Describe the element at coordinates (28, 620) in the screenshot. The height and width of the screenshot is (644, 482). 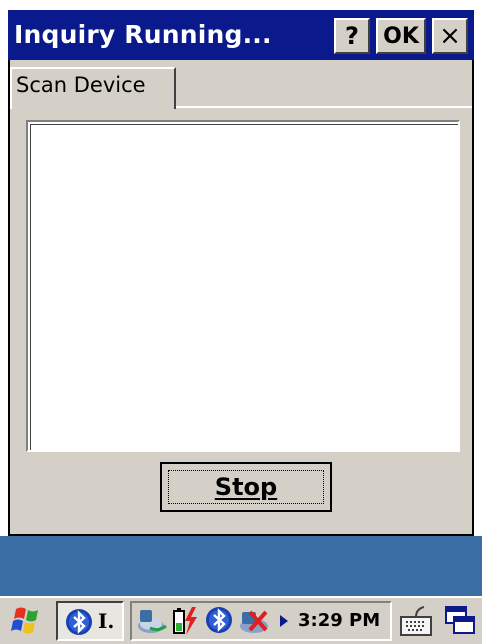
I see `windows-flag-icon` at that location.